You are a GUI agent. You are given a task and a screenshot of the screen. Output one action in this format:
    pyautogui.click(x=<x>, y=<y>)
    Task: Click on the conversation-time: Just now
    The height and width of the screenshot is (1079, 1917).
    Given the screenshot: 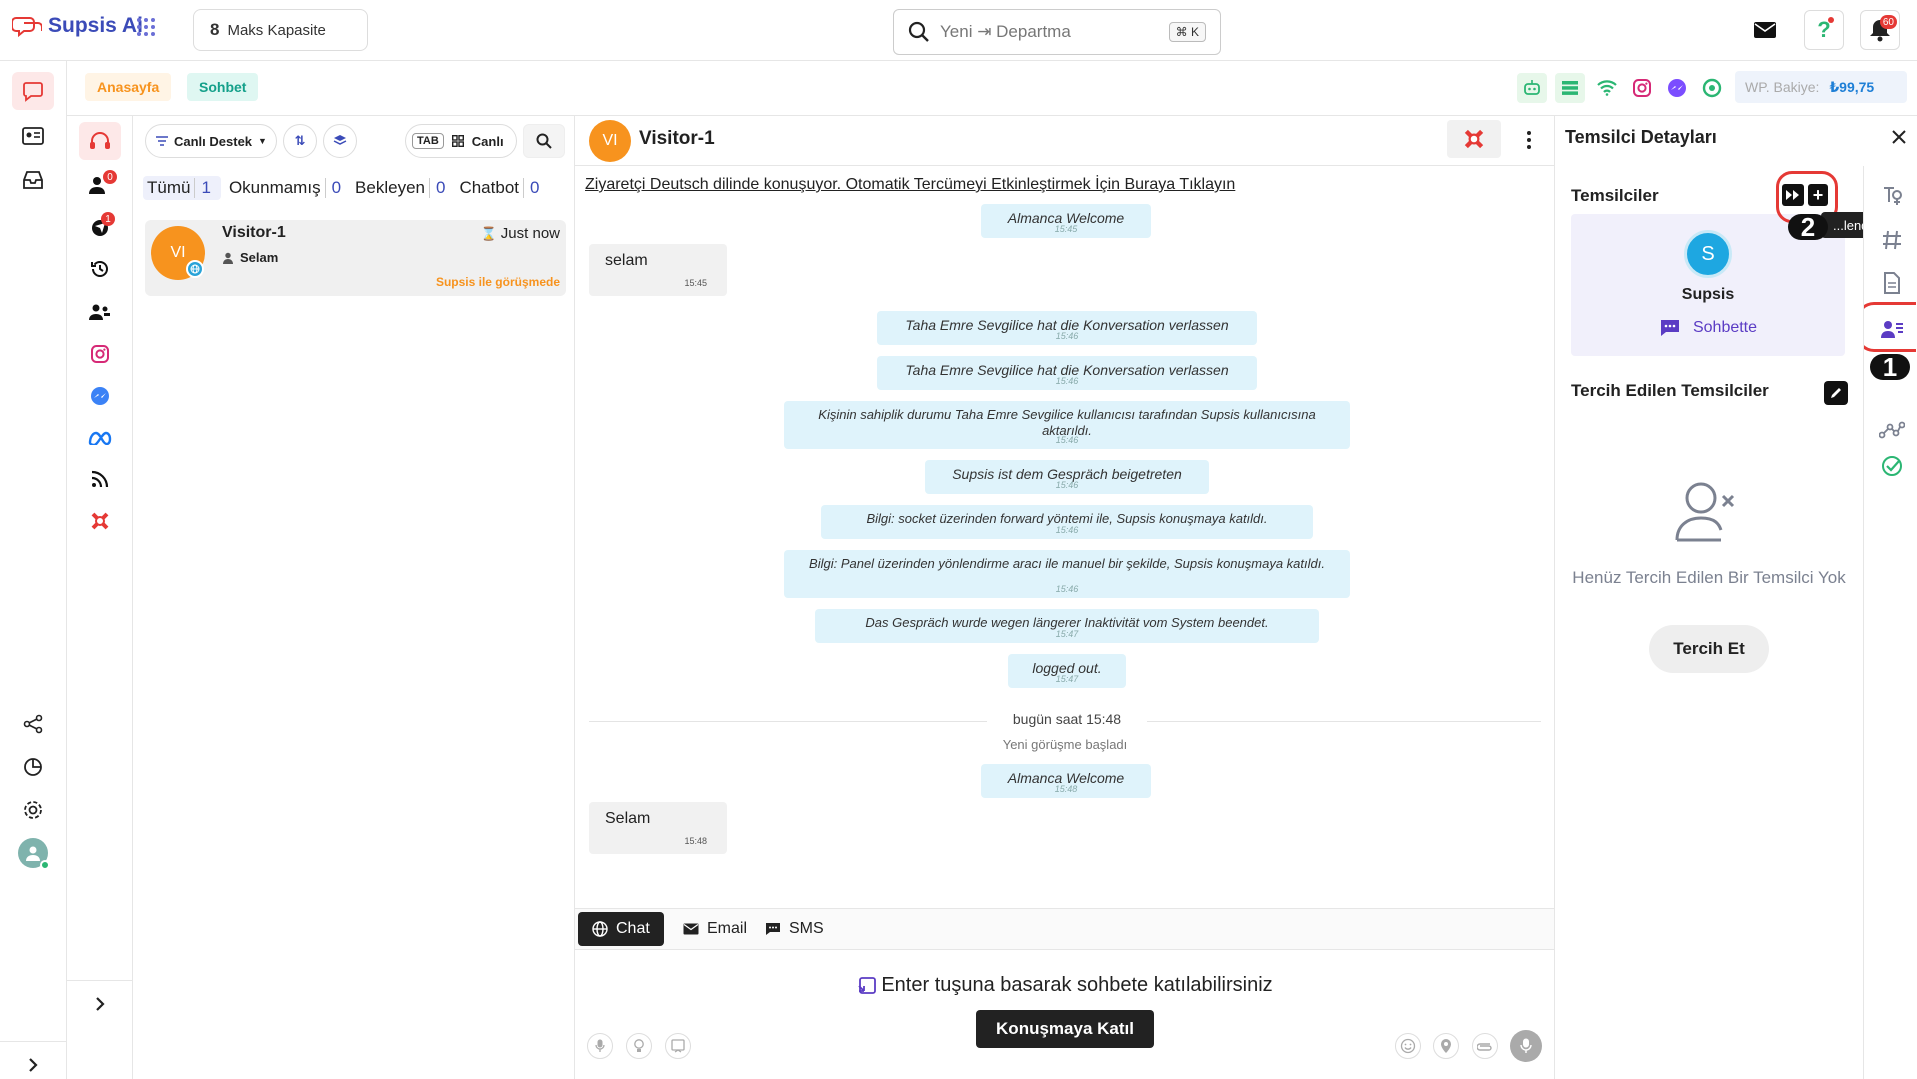 What is the action you would take?
    pyautogui.click(x=530, y=233)
    